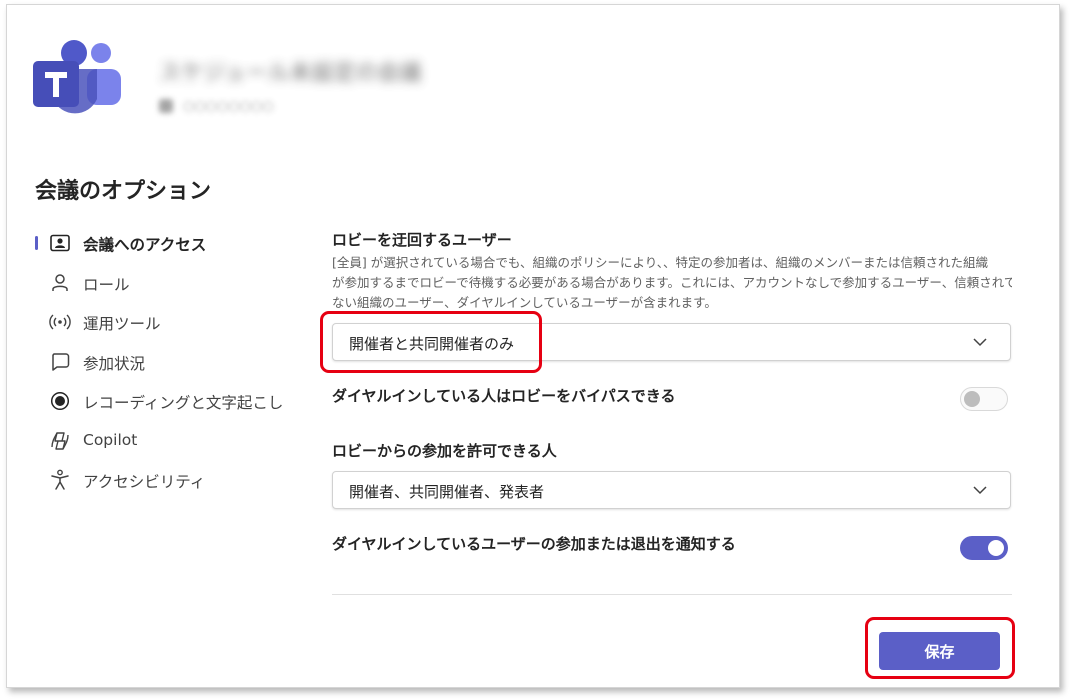 Image resolution: width=1075 pixels, height=699 pixels. I want to click on calendar-icon, so click(166, 106).